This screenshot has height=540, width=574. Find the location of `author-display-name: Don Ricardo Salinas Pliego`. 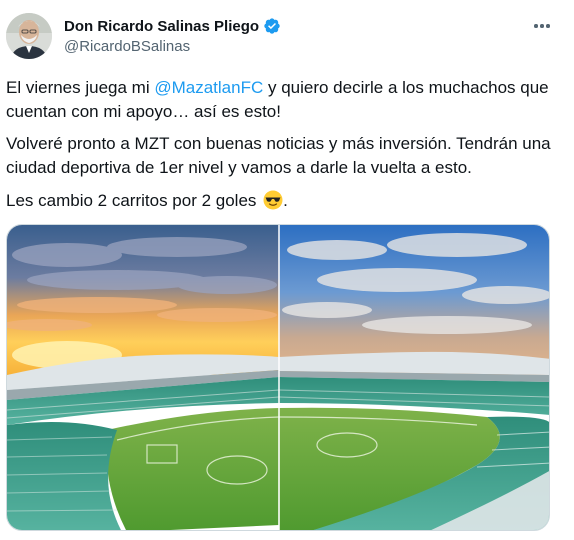

author-display-name: Don Ricardo Salinas Pliego is located at coordinates (161, 26).